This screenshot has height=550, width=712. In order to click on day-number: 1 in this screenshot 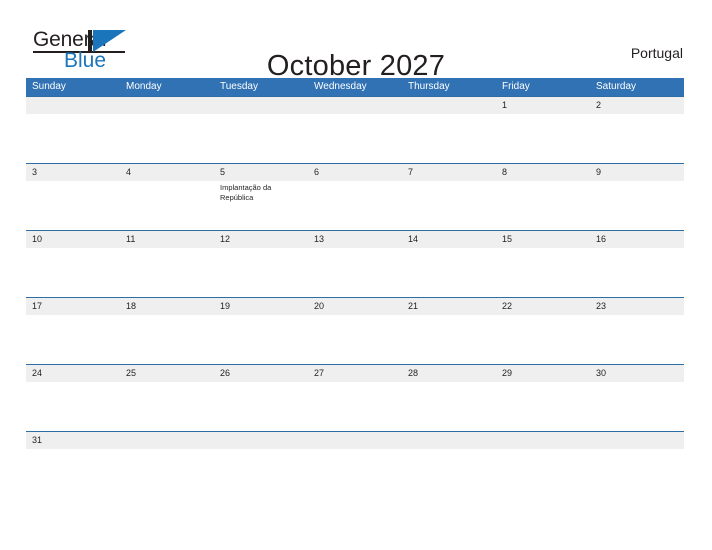, I will do `click(543, 105)`.